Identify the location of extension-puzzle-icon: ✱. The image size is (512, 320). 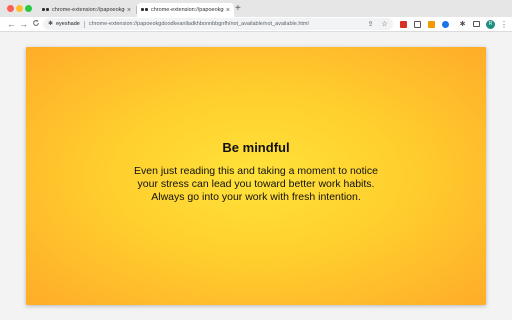
(51, 23).